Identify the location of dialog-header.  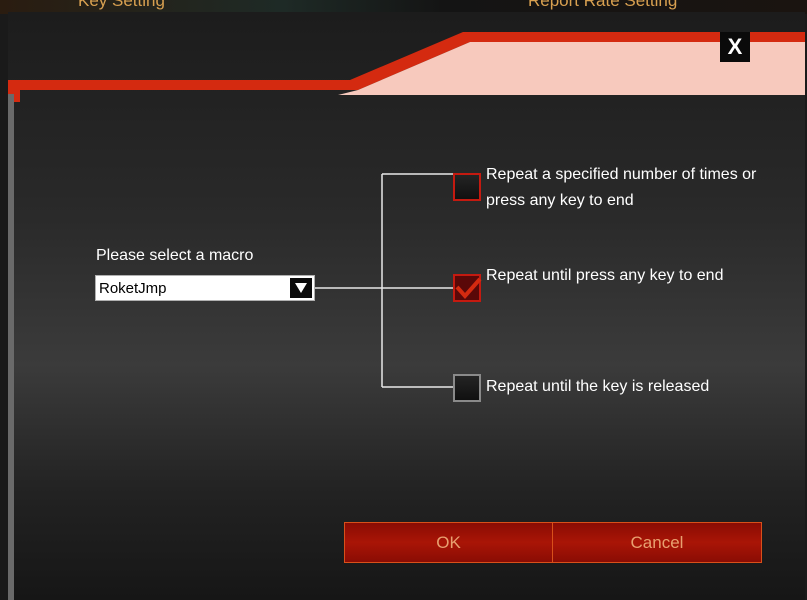
(406, 67).